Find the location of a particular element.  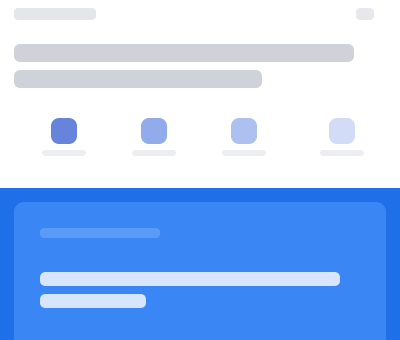

top-bar-action-button is located at coordinates (365, 14).